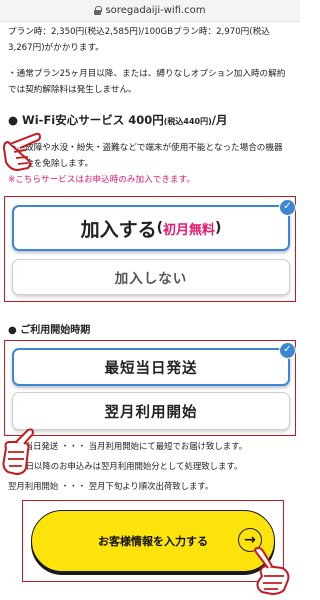  Describe the element at coordinates (218, 228) in the screenshot. I see `paren-close: )` at that location.